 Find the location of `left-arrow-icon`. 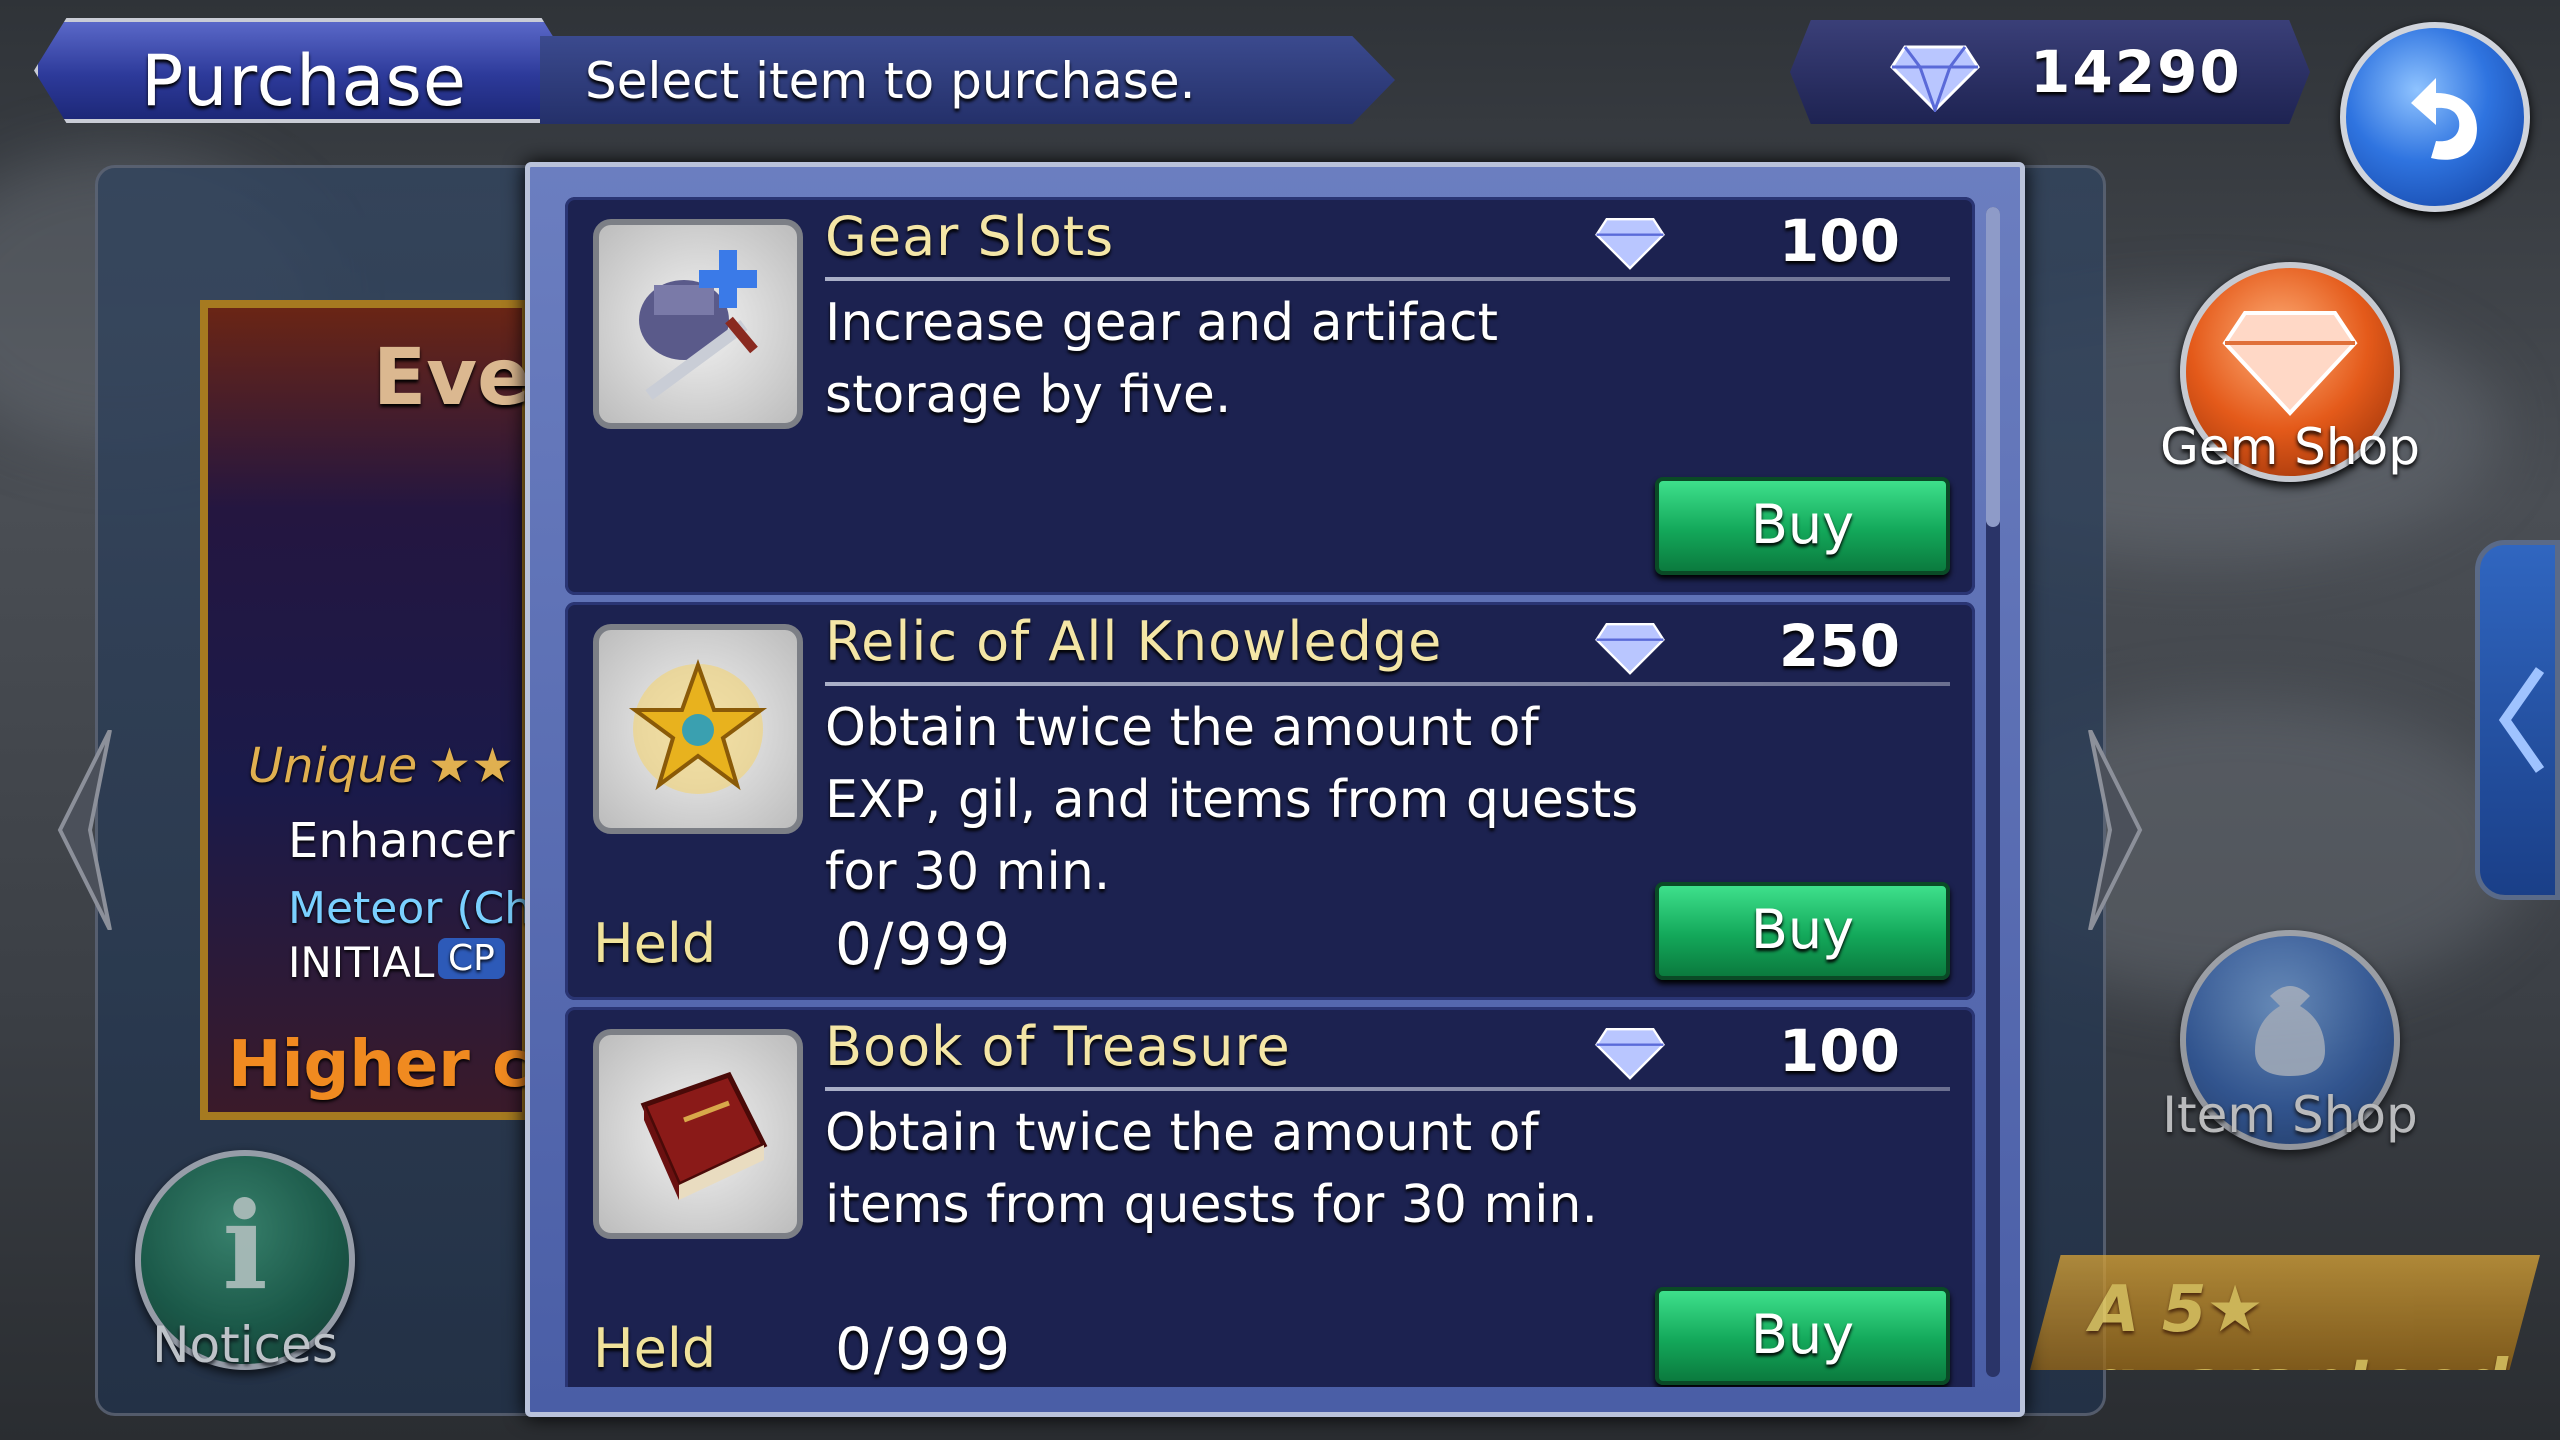

left-arrow-icon is located at coordinates (85, 830).